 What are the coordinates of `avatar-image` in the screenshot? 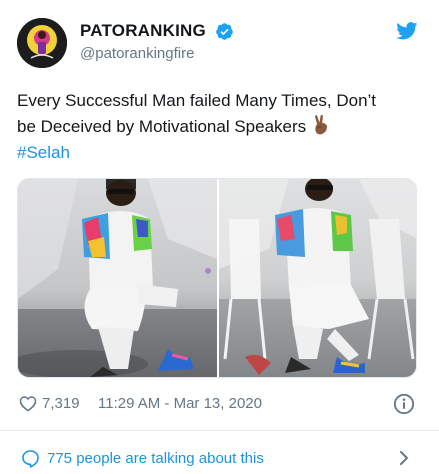 It's located at (42, 43).